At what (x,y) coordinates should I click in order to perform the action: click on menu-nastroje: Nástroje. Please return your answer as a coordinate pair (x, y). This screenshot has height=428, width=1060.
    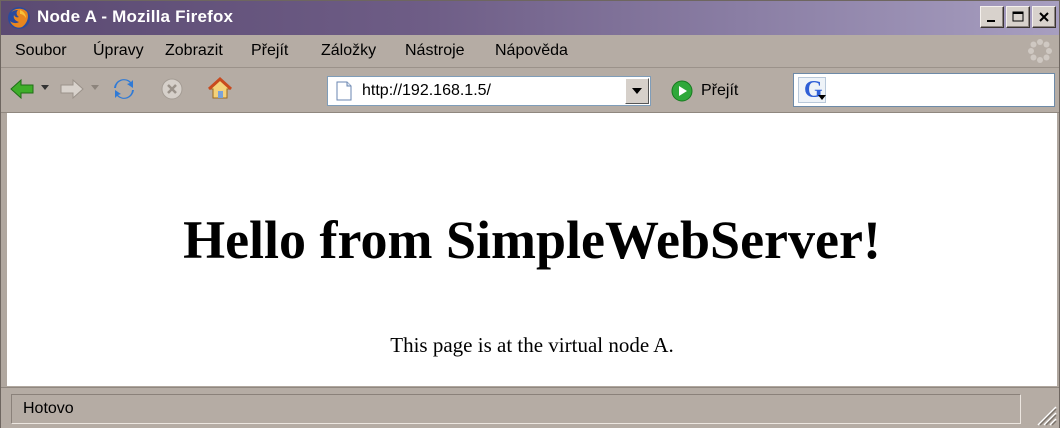
    Looking at the image, I should click on (435, 51).